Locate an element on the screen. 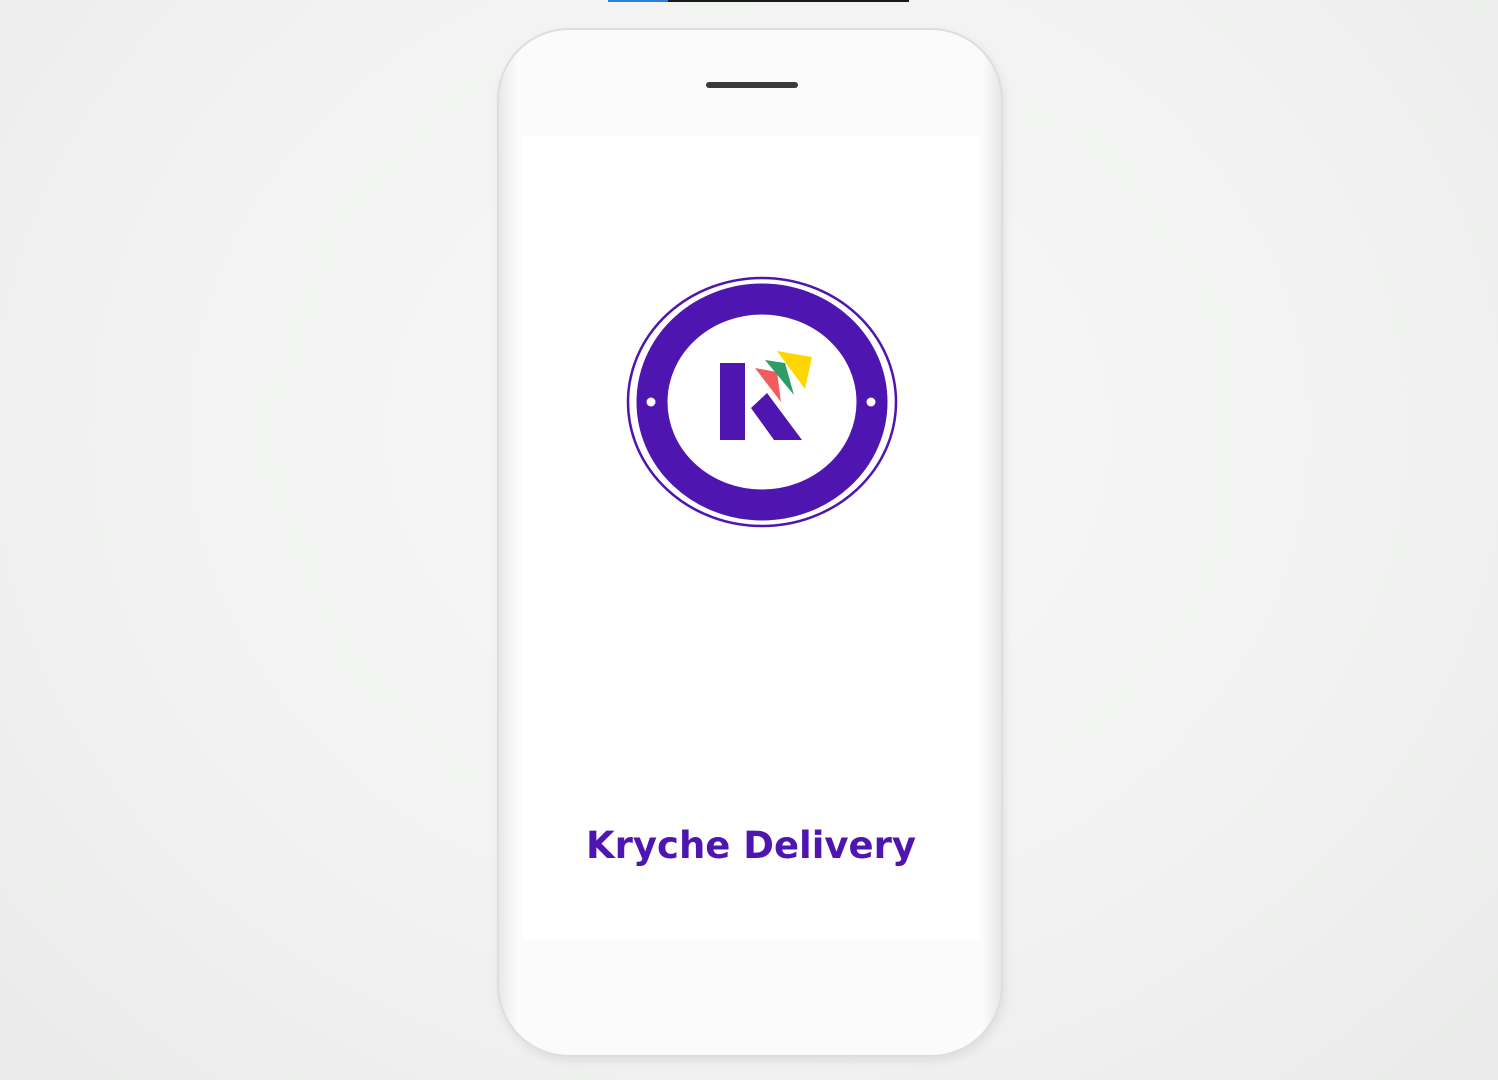  app-title: Kryche Delivery is located at coordinates (751, 845).